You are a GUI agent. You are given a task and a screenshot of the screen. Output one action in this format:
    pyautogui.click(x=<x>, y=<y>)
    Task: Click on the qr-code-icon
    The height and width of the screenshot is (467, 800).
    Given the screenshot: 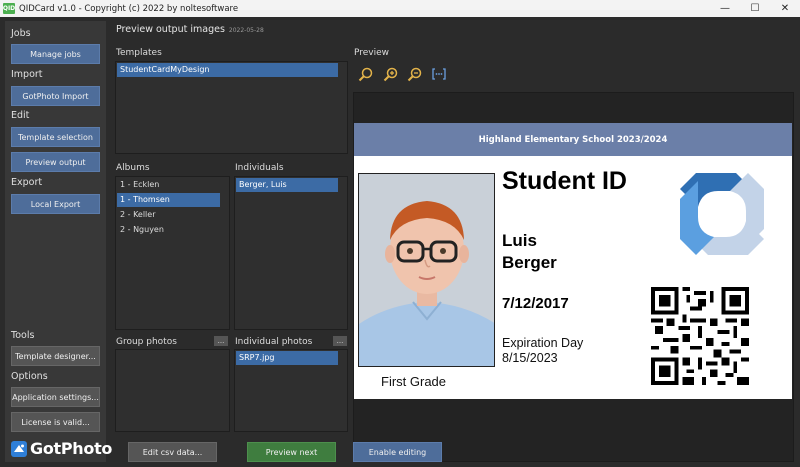 What is the action you would take?
    pyautogui.click(x=700, y=336)
    